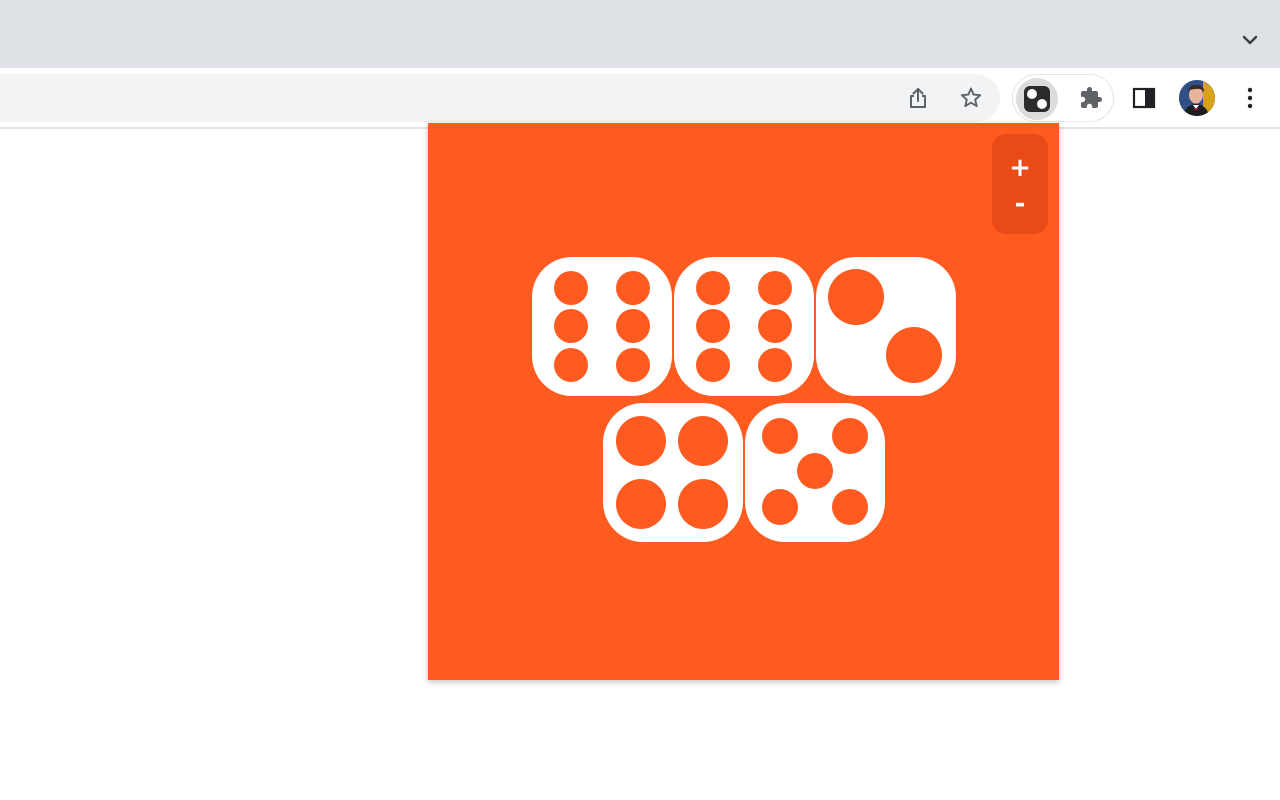 This screenshot has height=800, width=1280. I want to click on side-panel-icon, so click(1144, 98).